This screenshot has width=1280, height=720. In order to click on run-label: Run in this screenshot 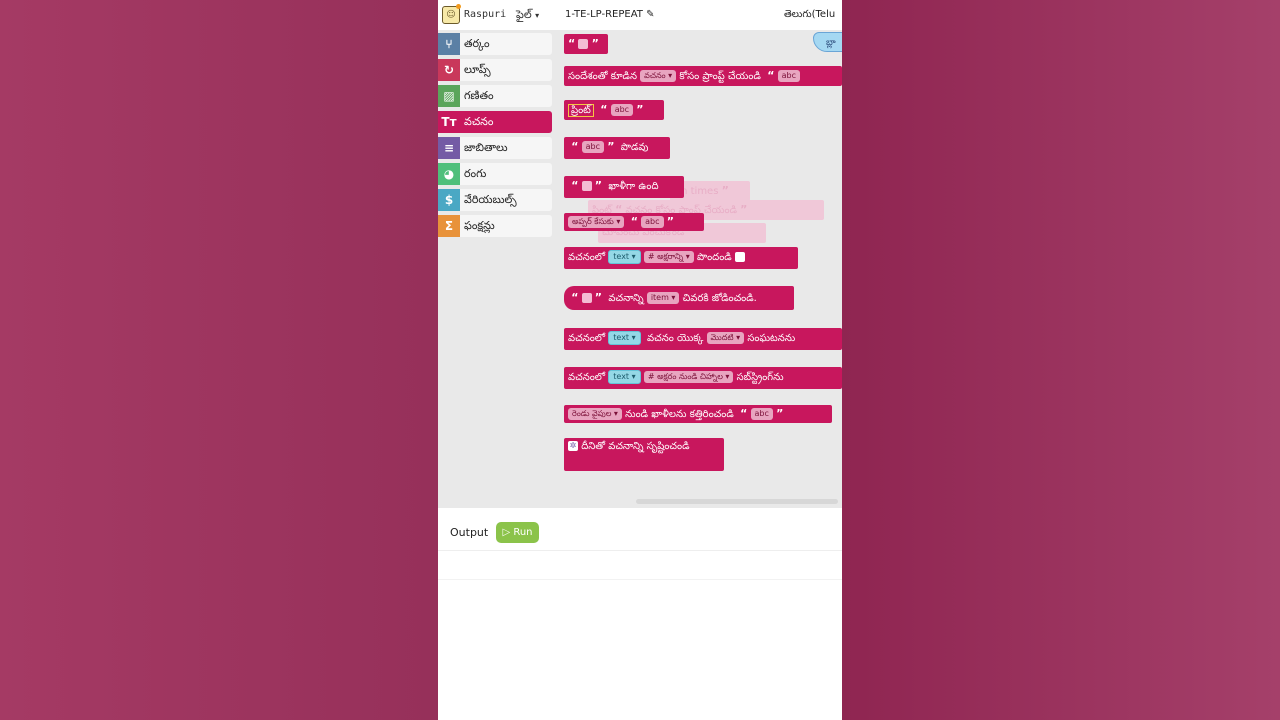, I will do `click(523, 532)`.